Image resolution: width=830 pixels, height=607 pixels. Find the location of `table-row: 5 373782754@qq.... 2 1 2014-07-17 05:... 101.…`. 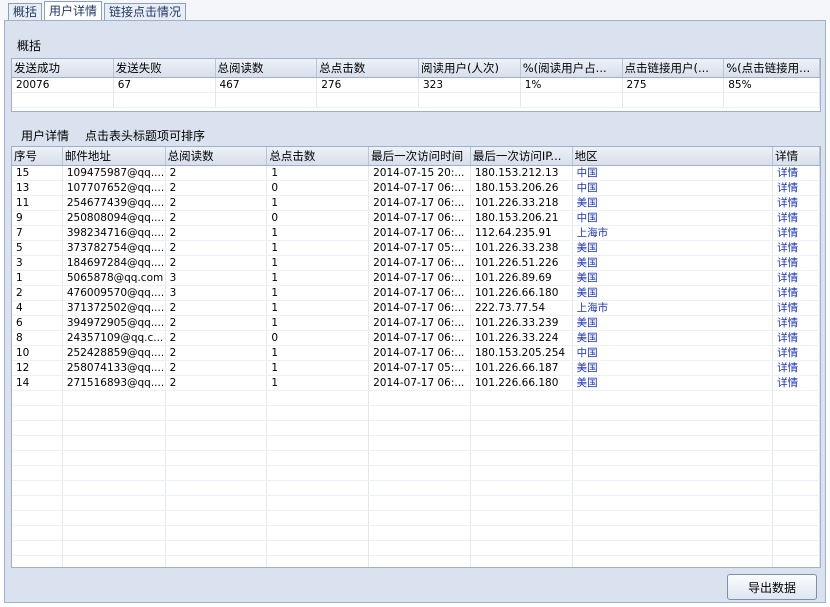

table-row: 5 373782754@qq.... 2 1 2014-07-17 05:... 101.… is located at coordinates (416, 248).